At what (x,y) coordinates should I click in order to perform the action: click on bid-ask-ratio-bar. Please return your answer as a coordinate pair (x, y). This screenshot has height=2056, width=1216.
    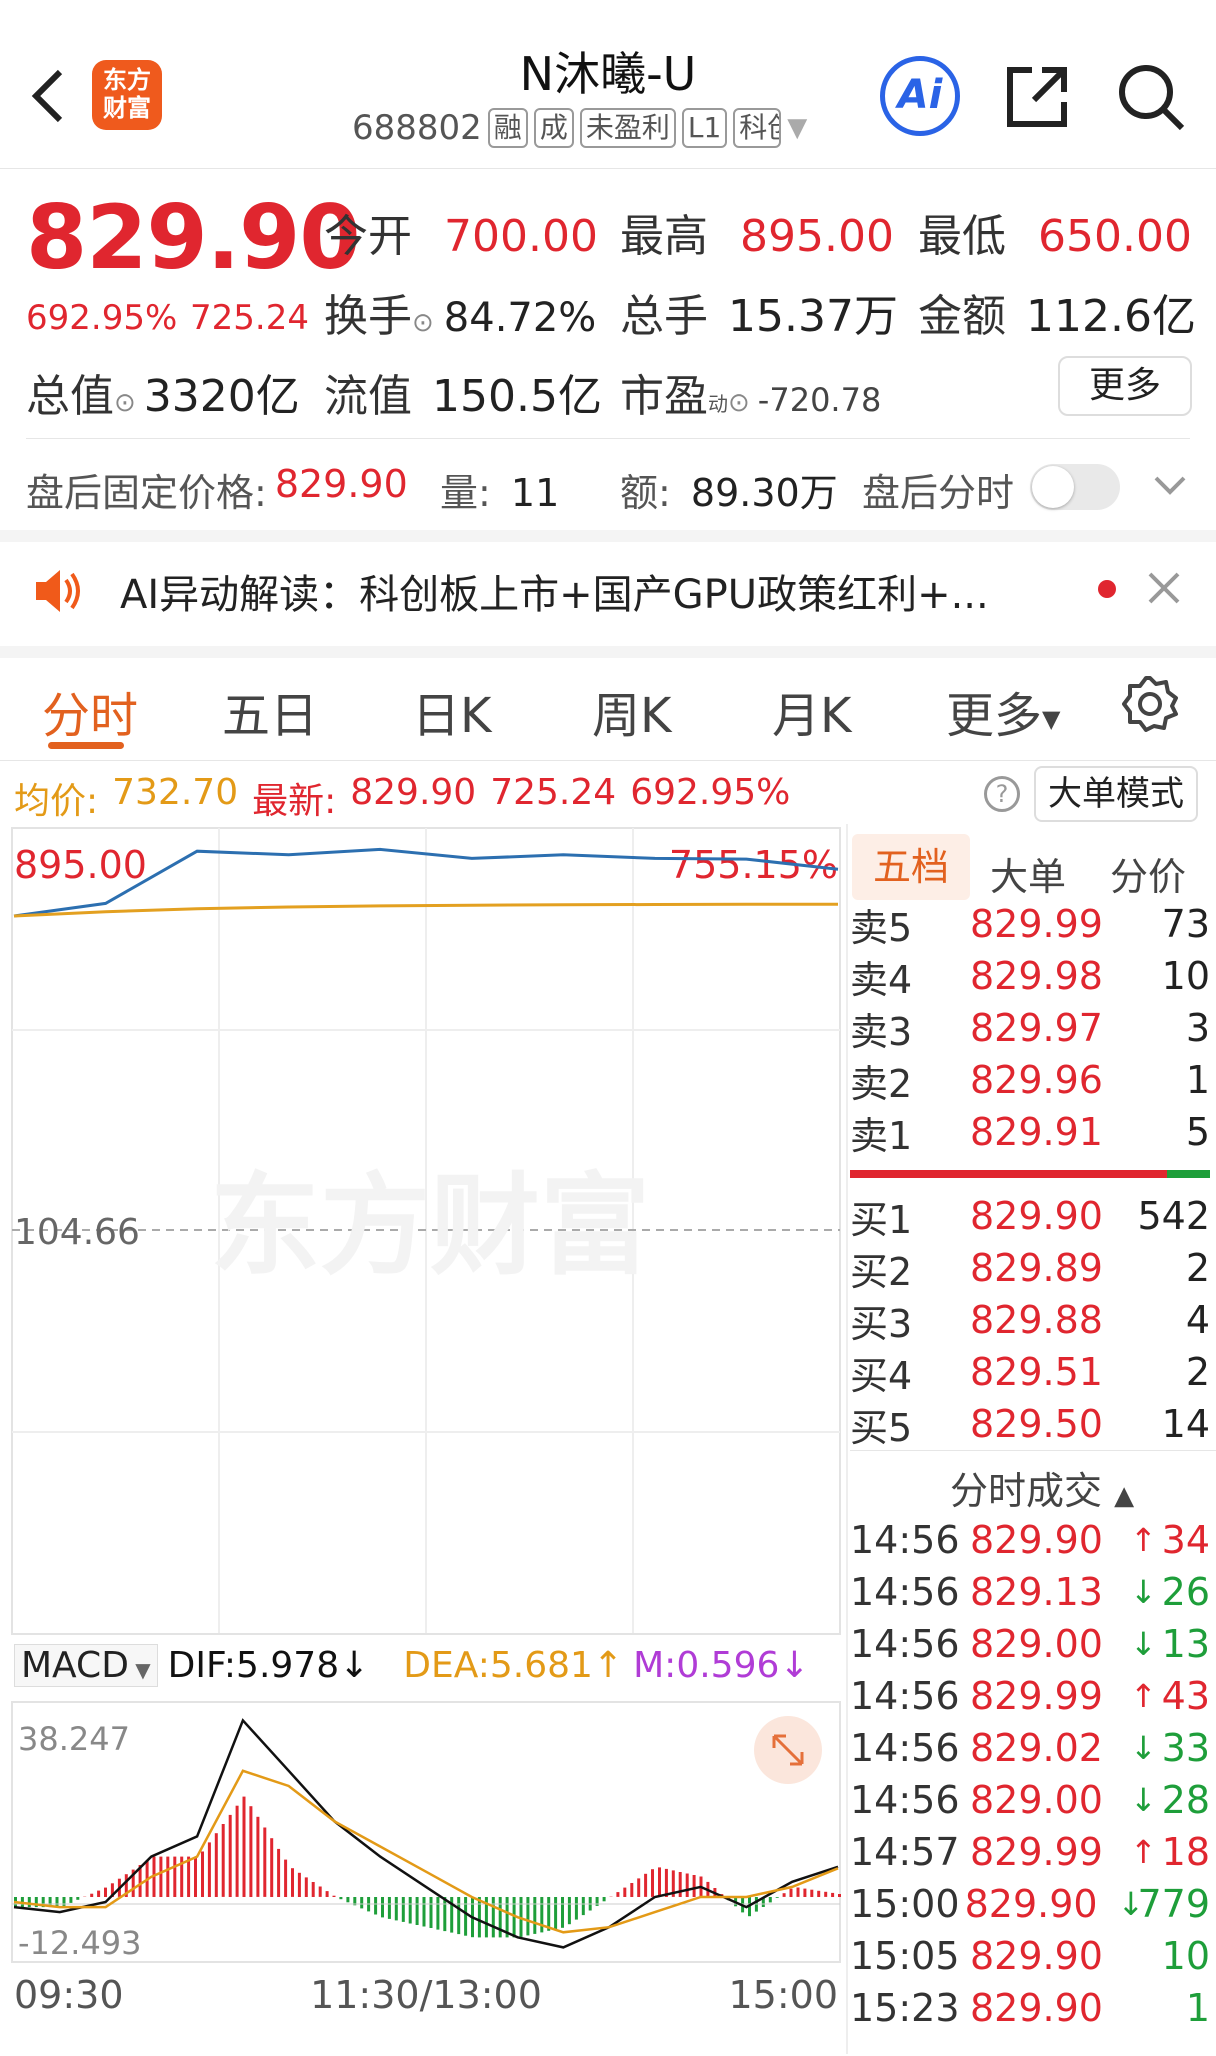
    Looking at the image, I should click on (1030, 1174).